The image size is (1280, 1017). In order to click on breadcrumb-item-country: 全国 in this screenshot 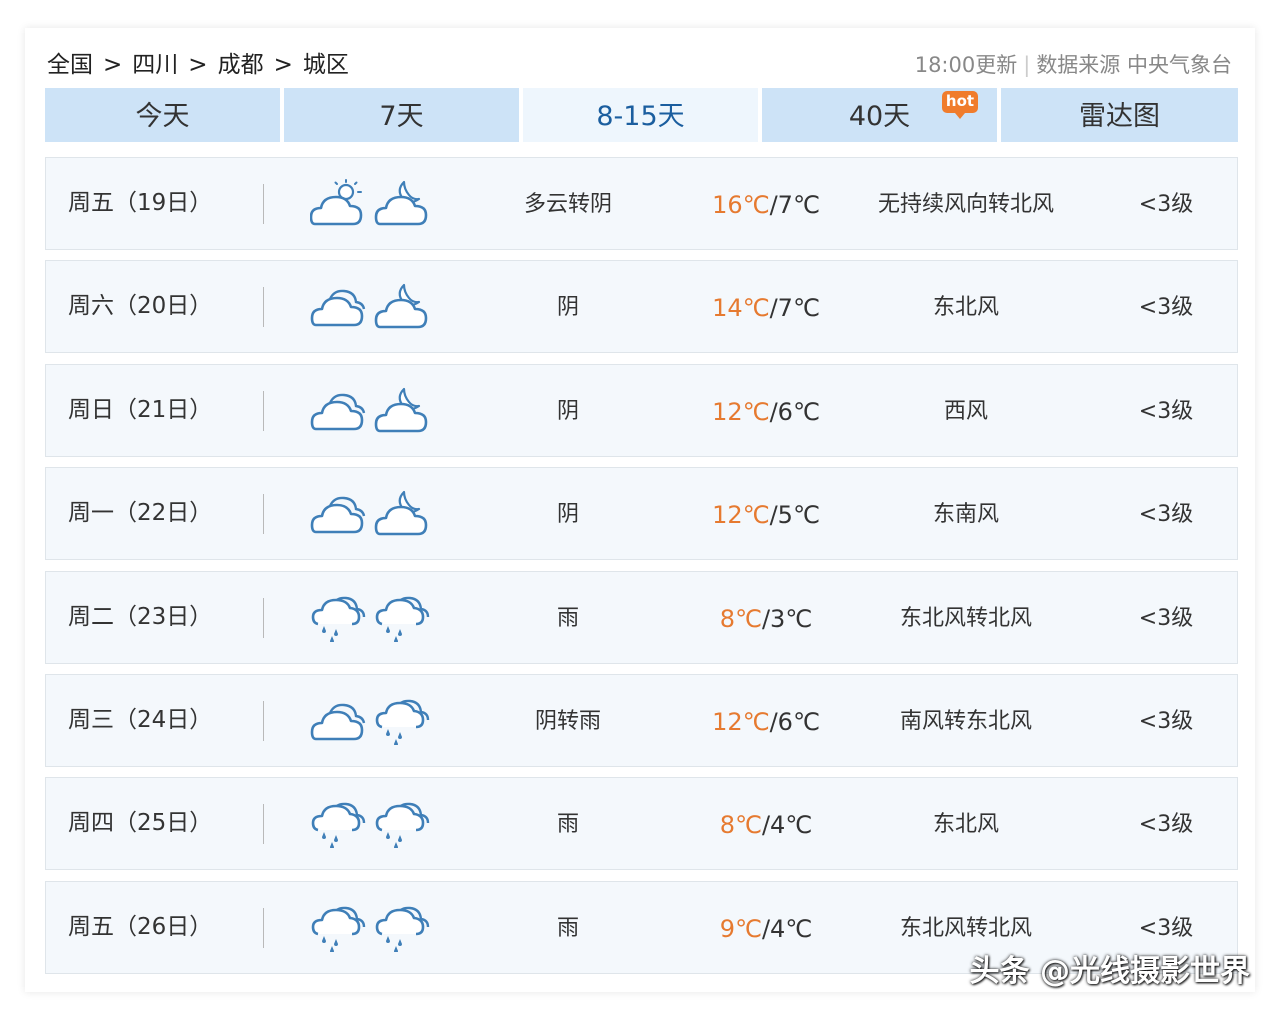, I will do `click(70, 65)`.